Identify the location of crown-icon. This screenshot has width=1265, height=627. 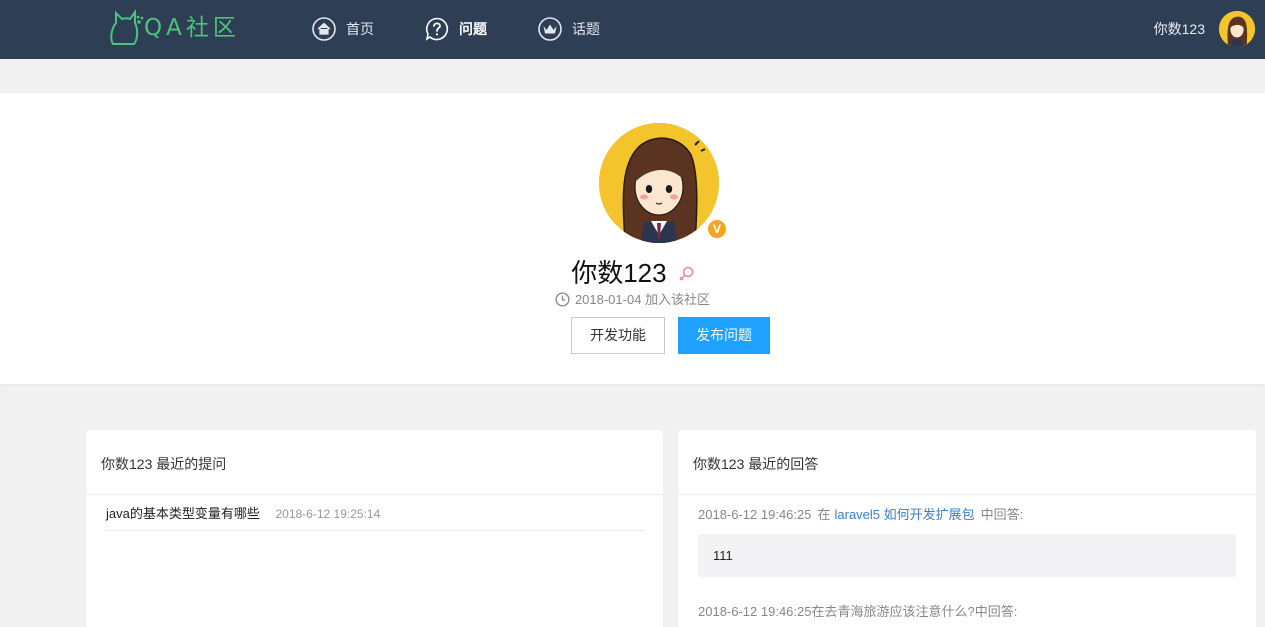
(550, 29).